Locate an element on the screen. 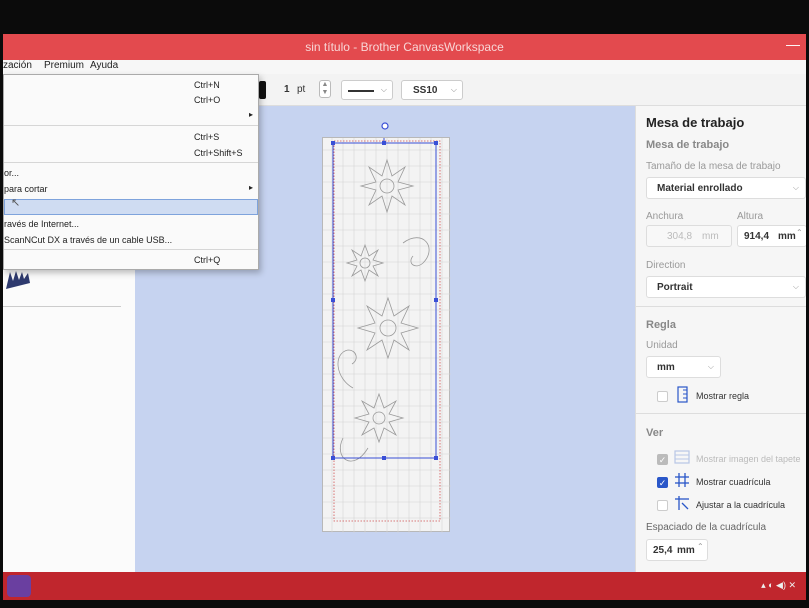  shortcut-save: Ctrl+S is located at coordinates (207, 137).